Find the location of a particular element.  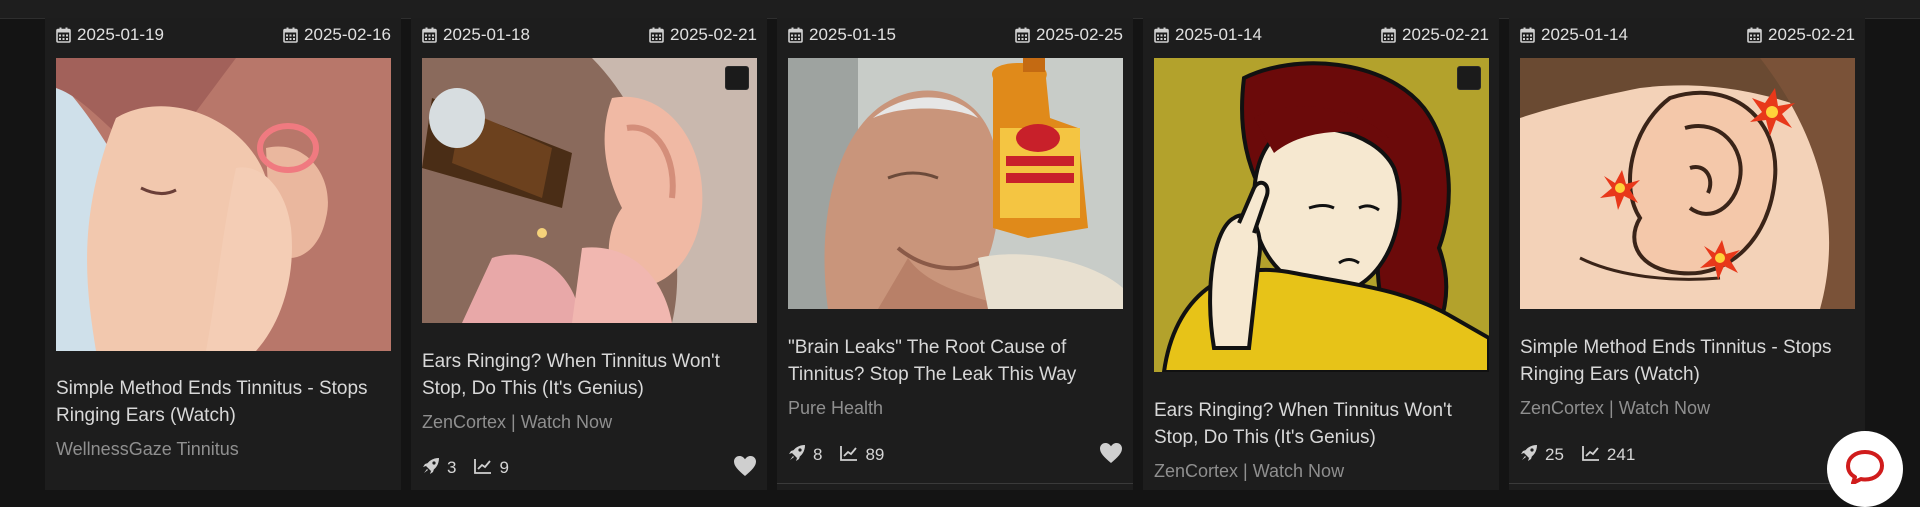

views-stat: 9 is located at coordinates (491, 468).